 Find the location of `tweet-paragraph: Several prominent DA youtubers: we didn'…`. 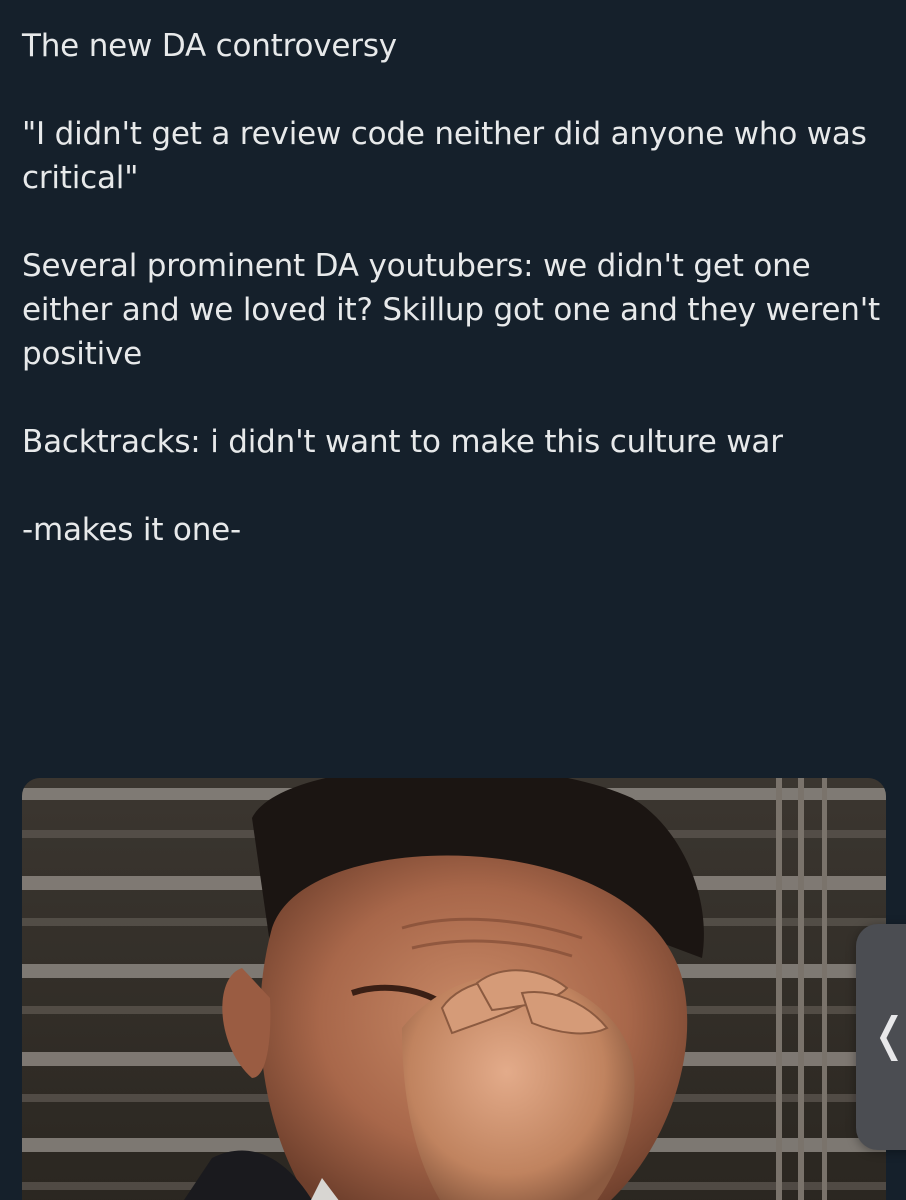

tweet-paragraph: Several prominent DA youtubers: we didn'… is located at coordinates (456, 310).